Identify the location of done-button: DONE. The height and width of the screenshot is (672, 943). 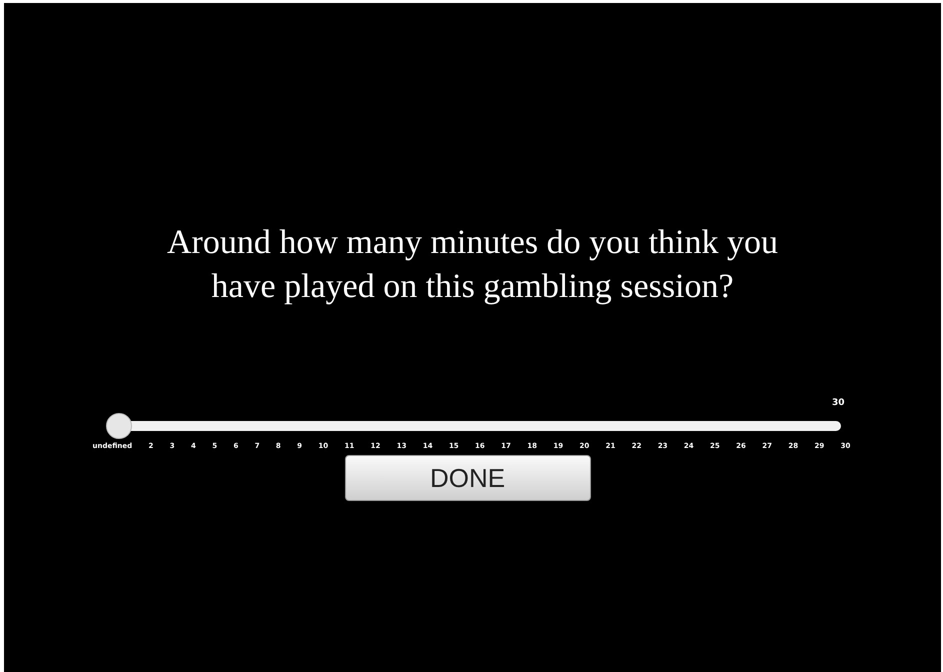
(467, 478).